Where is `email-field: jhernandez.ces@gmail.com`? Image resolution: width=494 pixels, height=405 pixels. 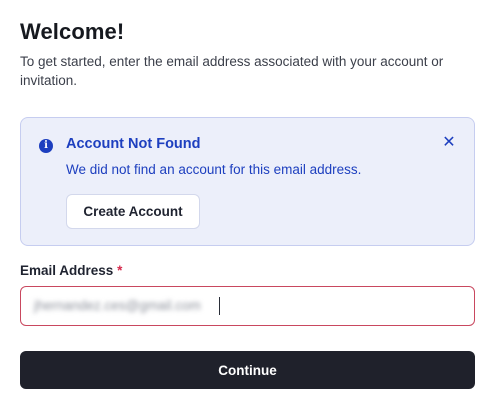
email-field: jhernandez.ces@gmail.com is located at coordinates (247, 306).